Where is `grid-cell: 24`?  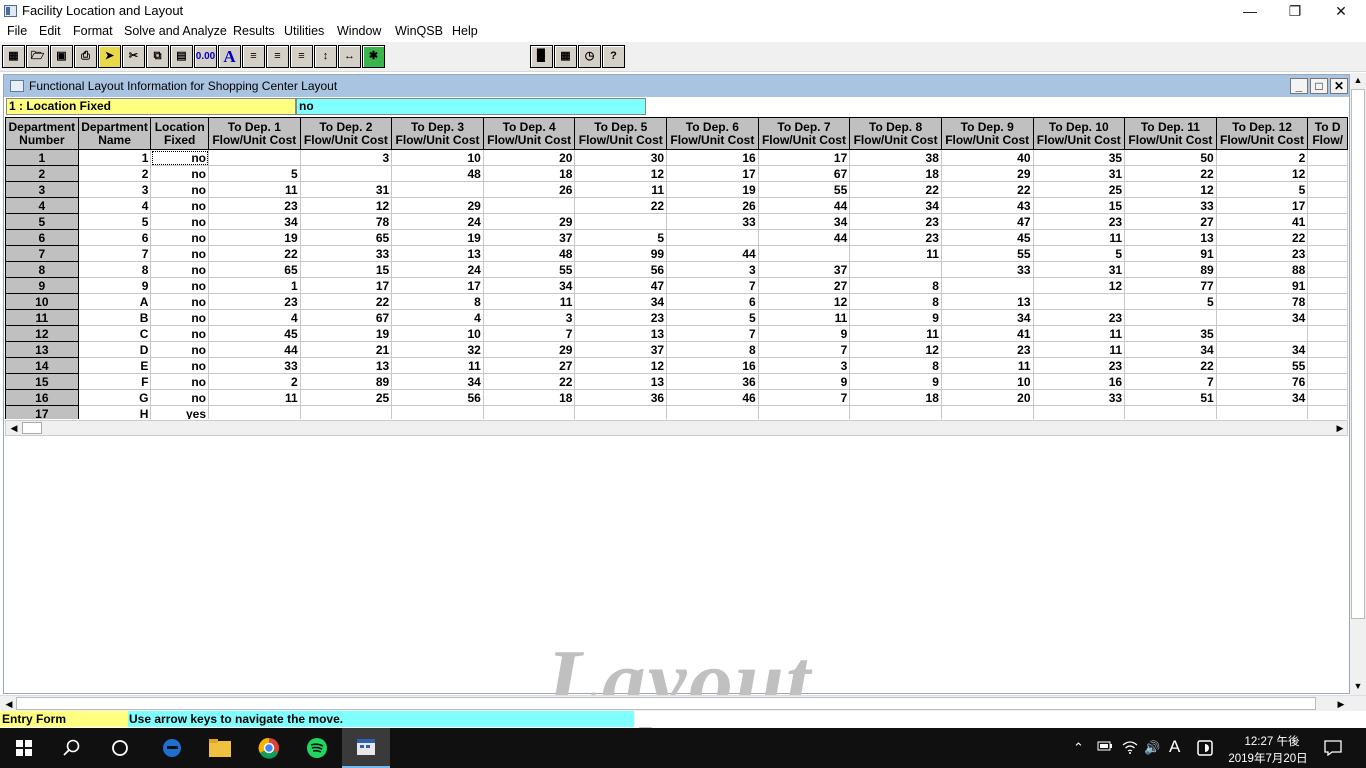
grid-cell: 24 is located at coordinates (437, 269).